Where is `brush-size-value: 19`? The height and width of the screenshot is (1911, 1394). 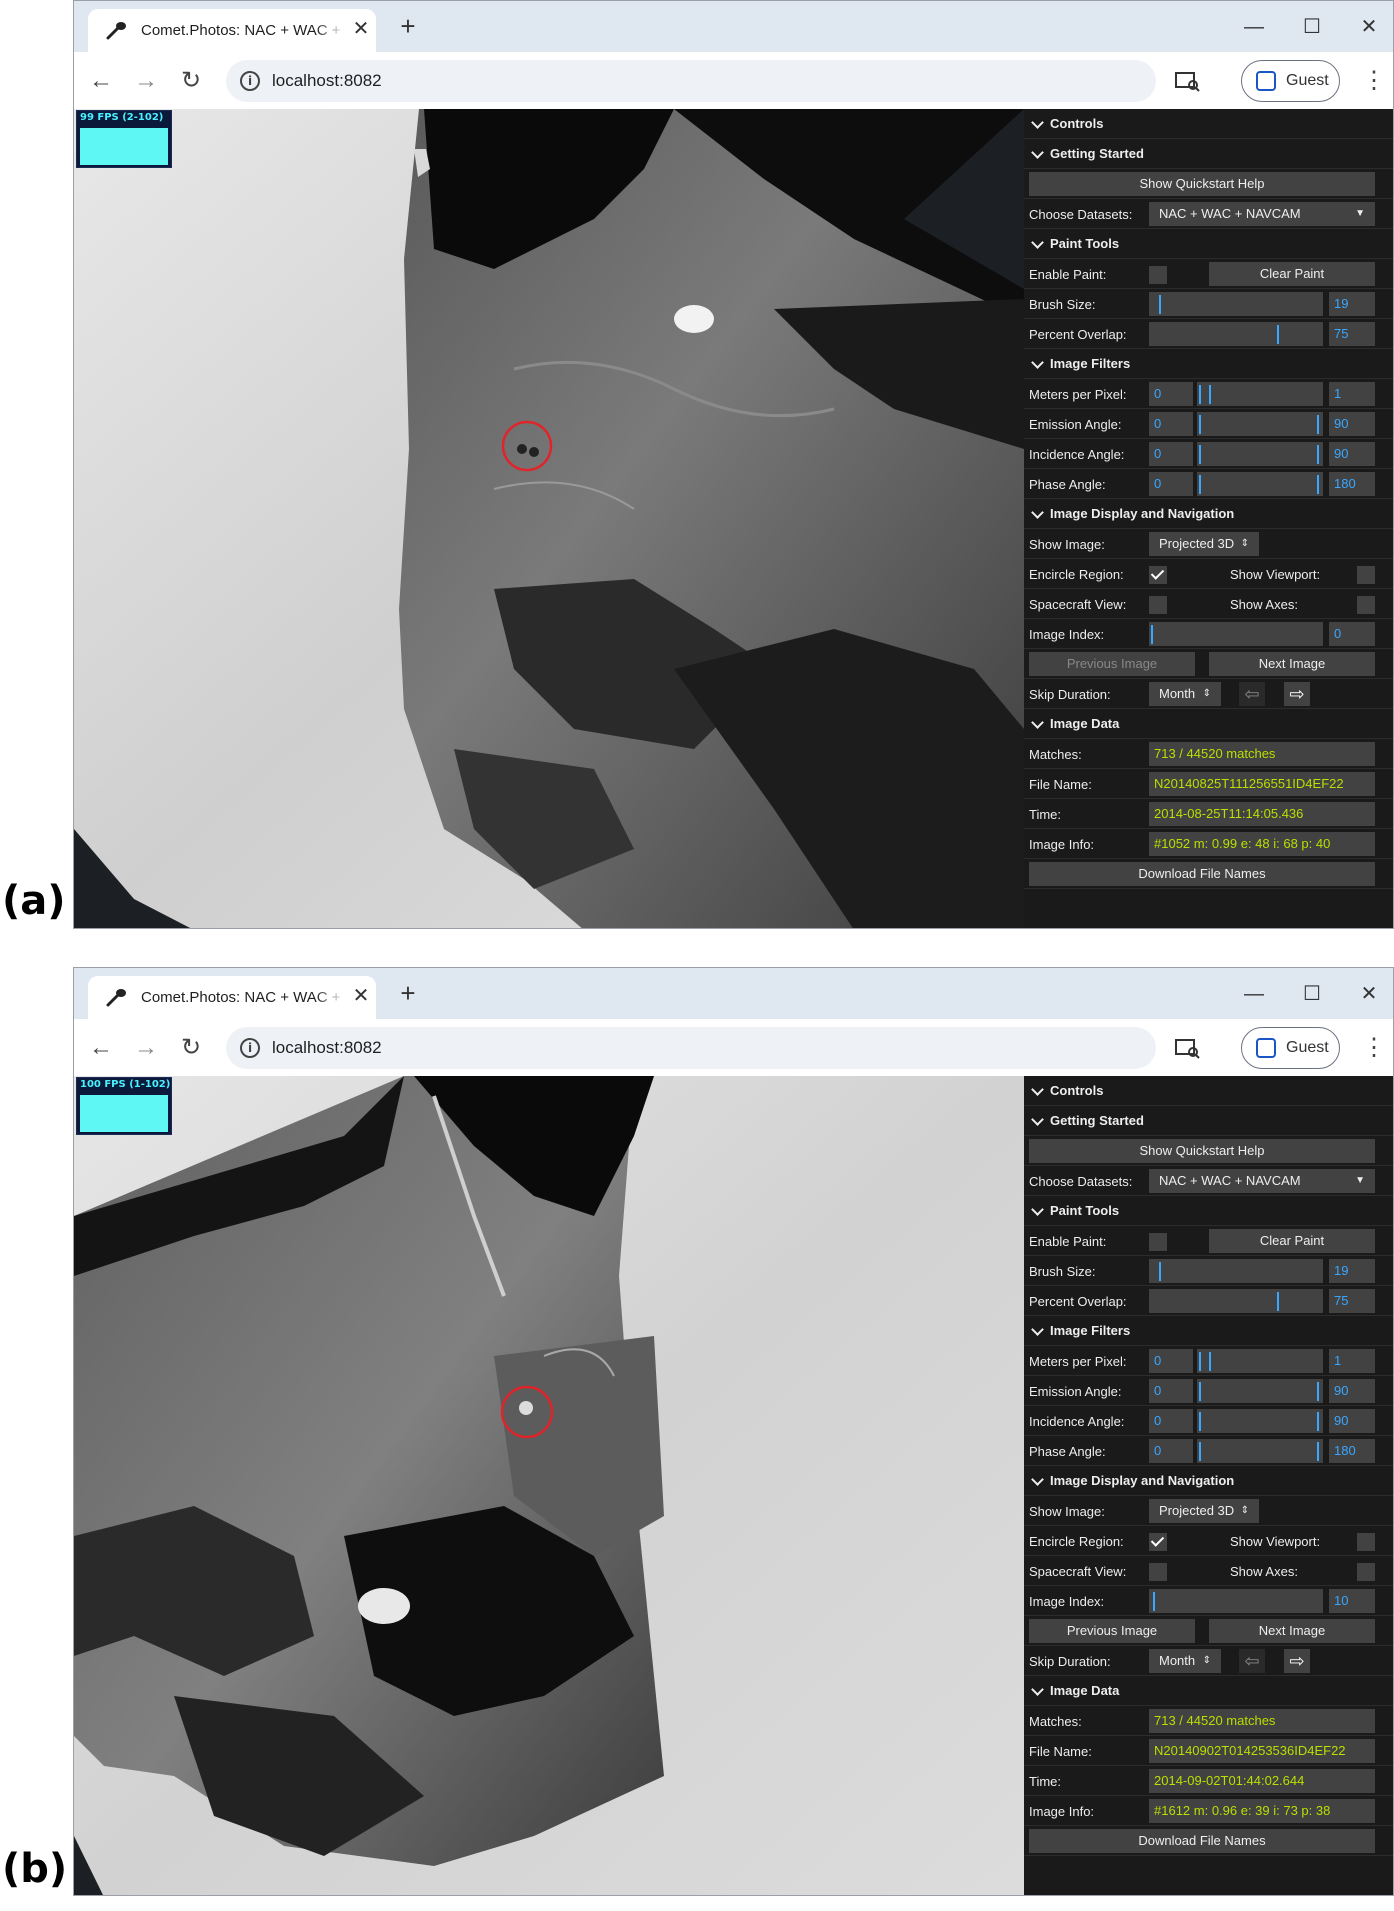 brush-size-value: 19 is located at coordinates (1352, 304).